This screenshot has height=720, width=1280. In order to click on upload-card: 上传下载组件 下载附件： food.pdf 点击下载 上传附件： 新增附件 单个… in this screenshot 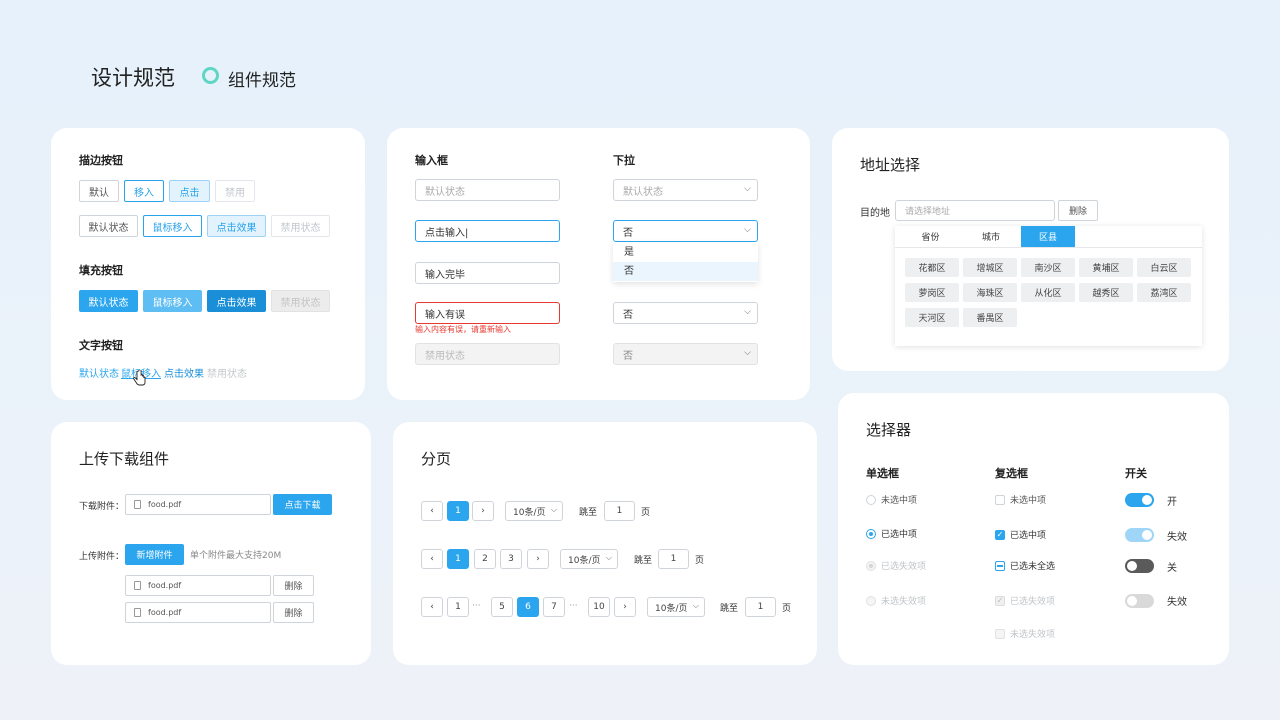, I will do `click(211, 543)`.